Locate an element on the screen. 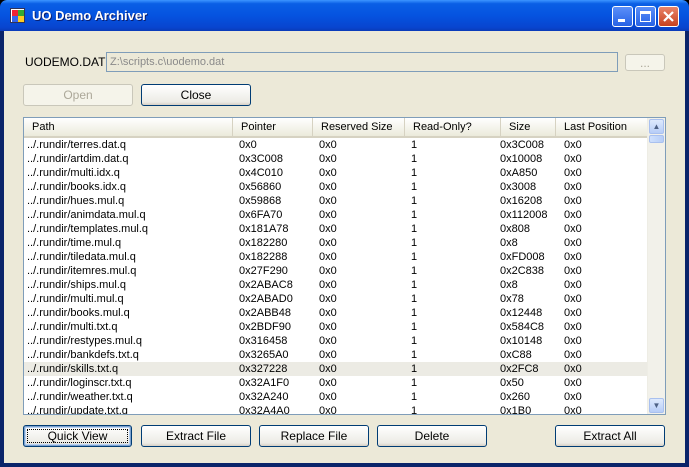  cell-pointer: 0x181A78 is located at coordinates (264, 229).